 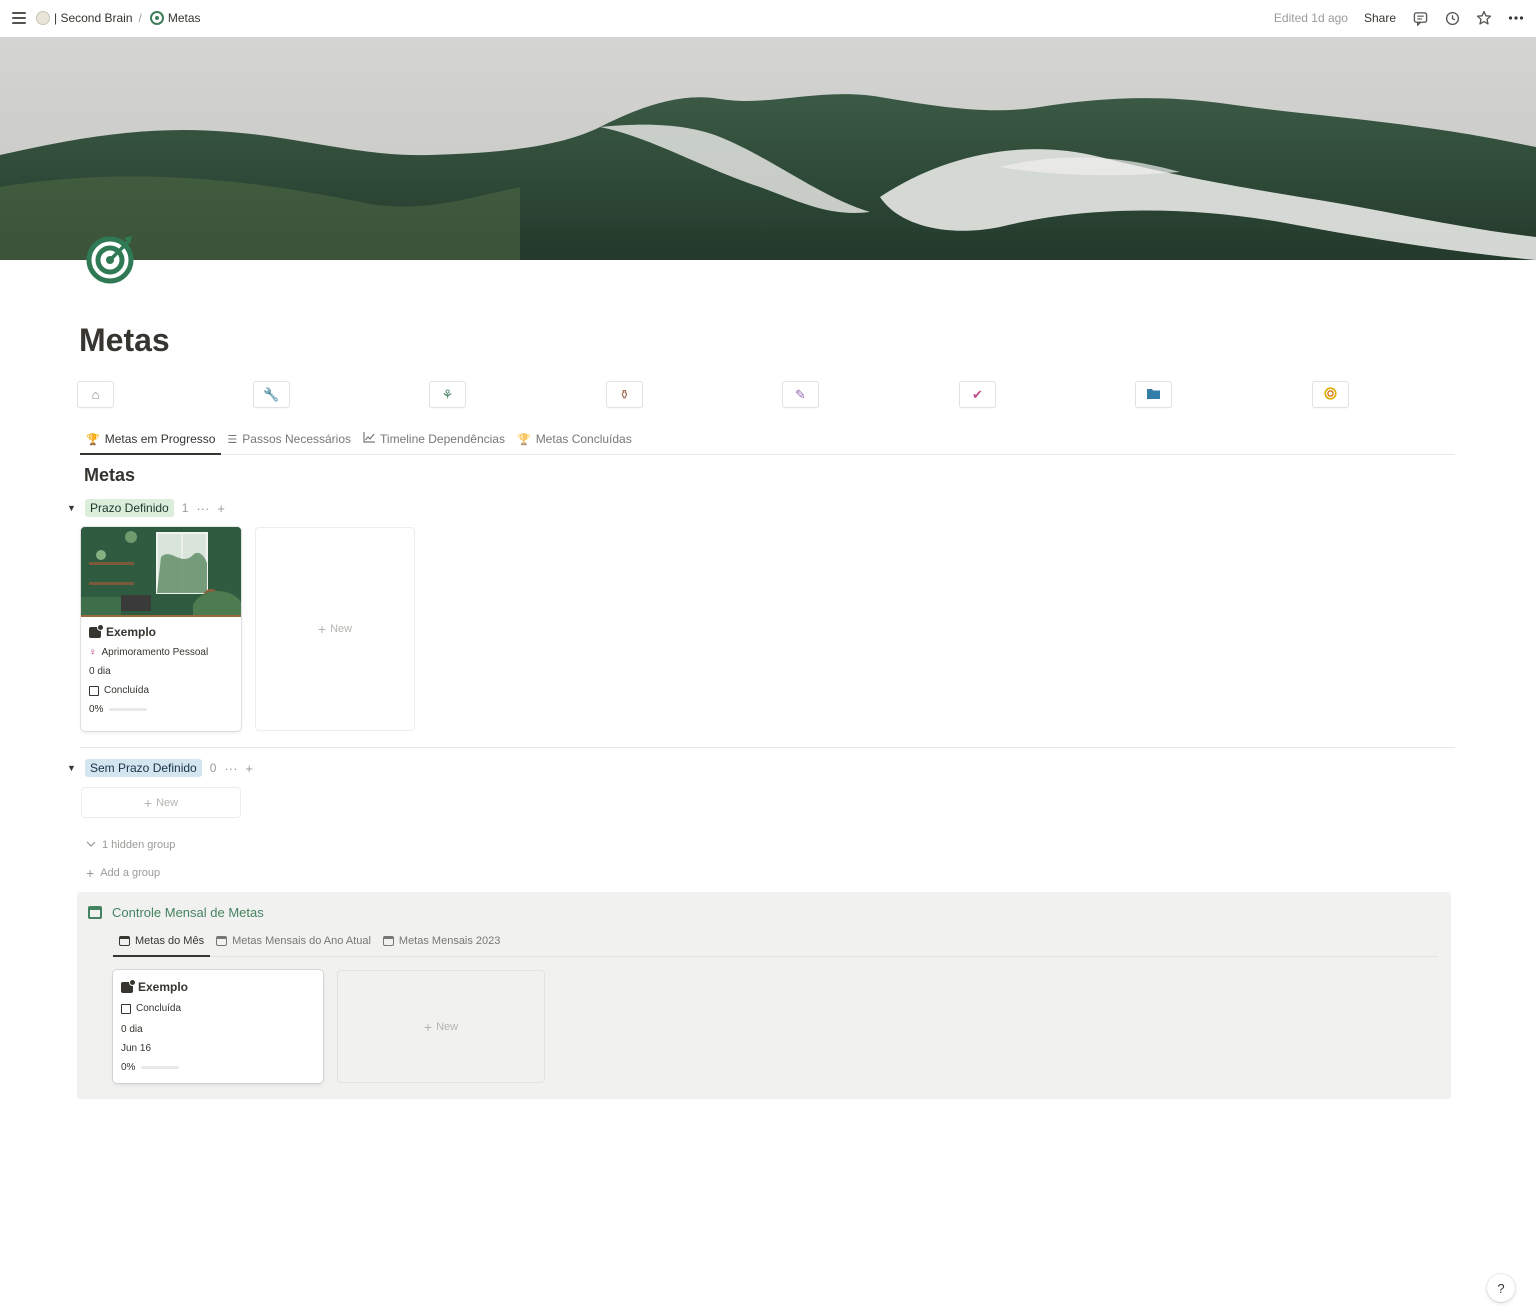 What do you see at coordinates (93, 18) in the screenshot?
I see `breadcrumb-workspace: | Second Brain` at bounding box center [93, 18].